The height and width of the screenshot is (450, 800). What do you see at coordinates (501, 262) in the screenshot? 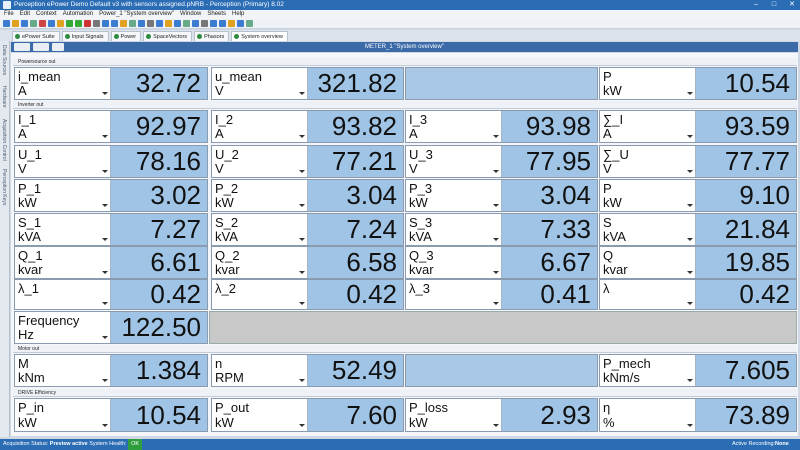
I see `meter-q3: Q_3 kvar 6.67` at bounding box center [501, 262].